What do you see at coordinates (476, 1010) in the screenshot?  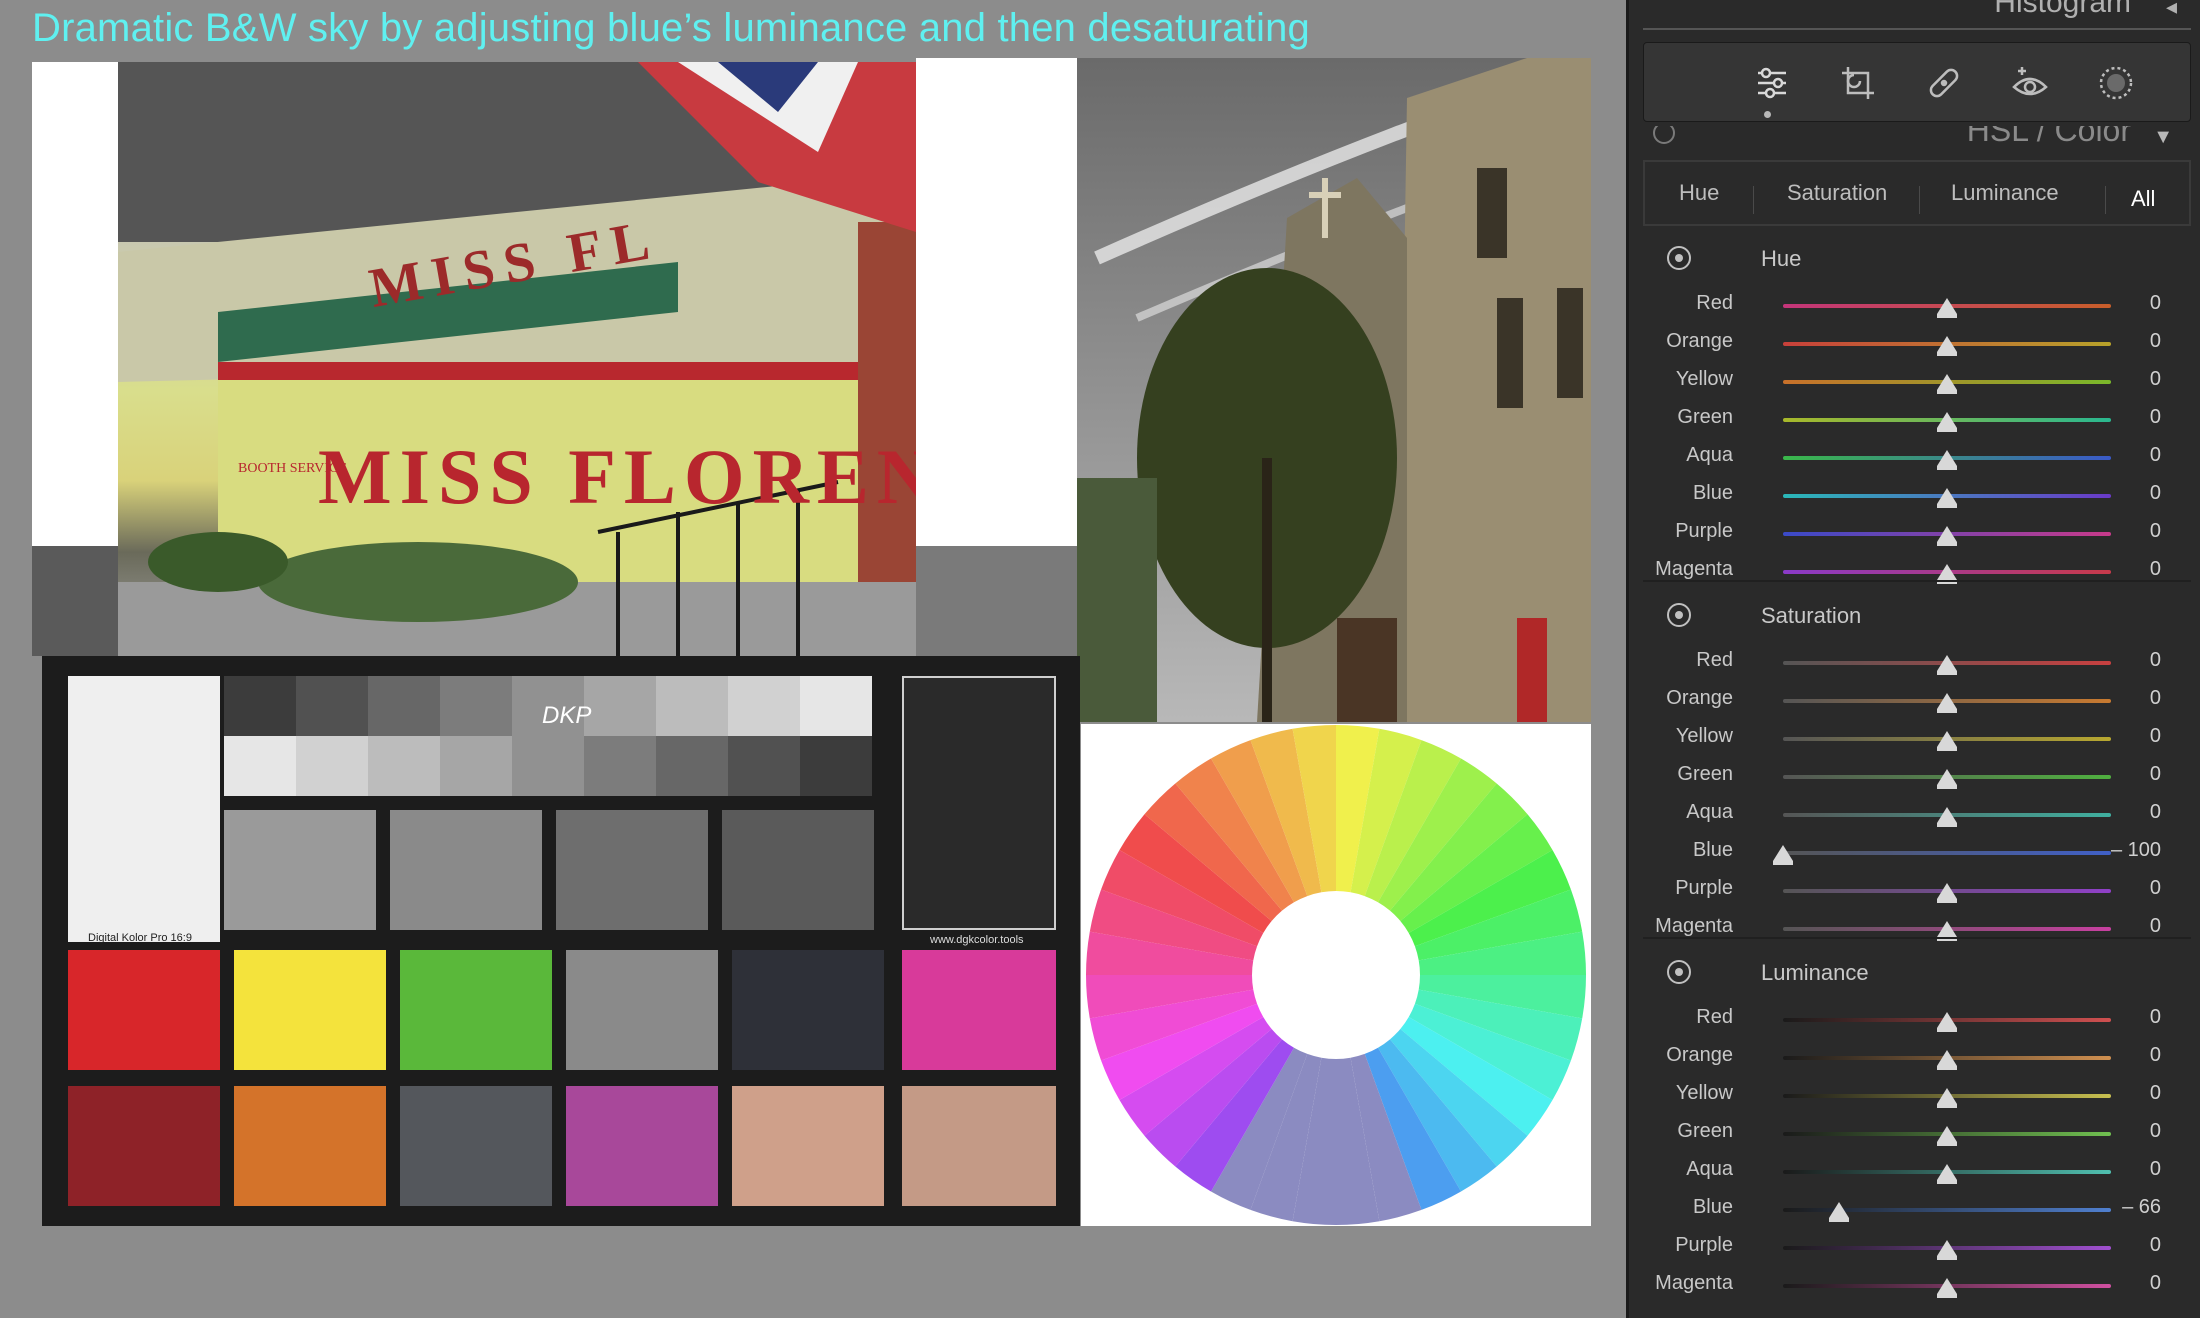 I see `green-patch` at bounding box center [476, 1010].